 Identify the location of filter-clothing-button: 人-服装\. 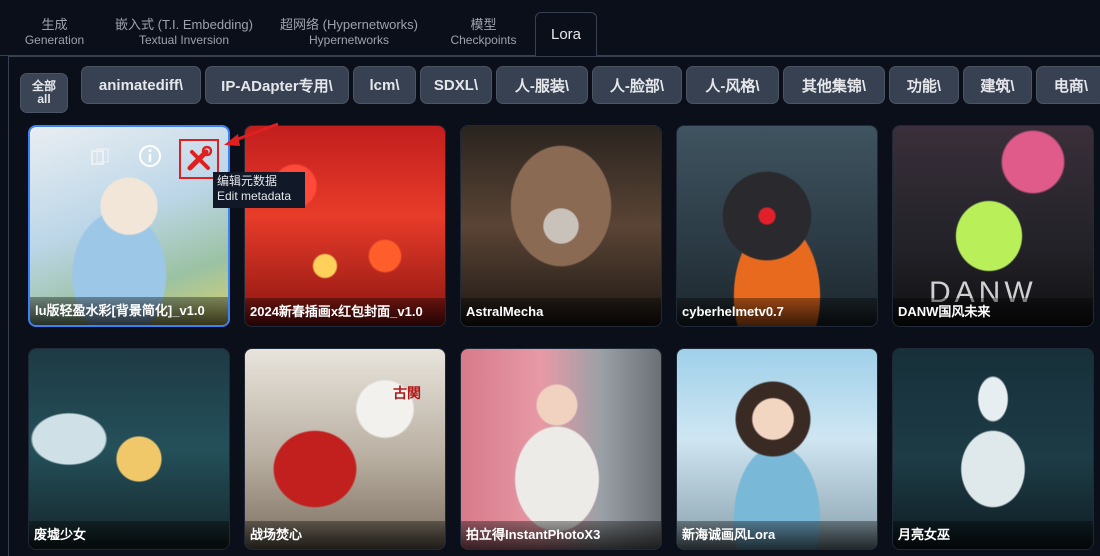
(542, 85).